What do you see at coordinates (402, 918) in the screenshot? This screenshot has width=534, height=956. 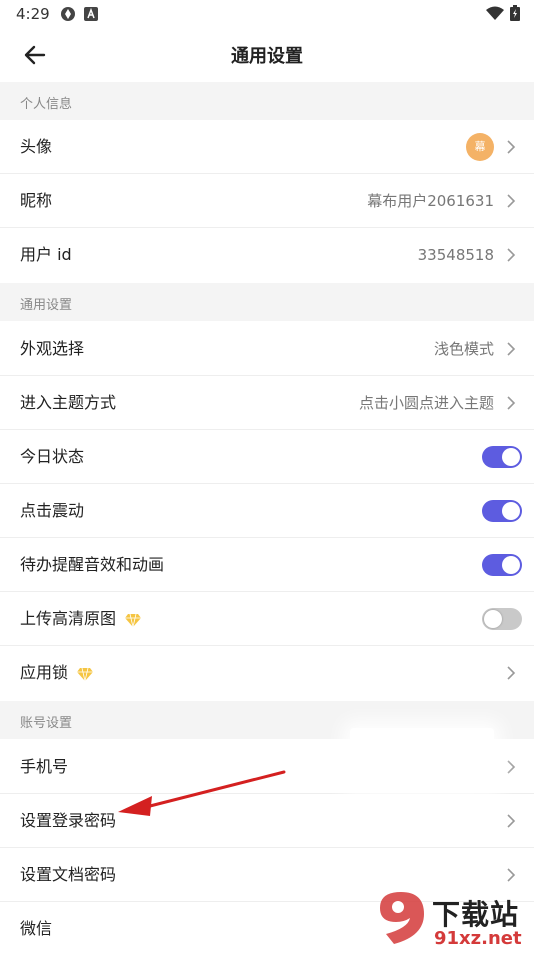 I see `watermark-logo-icon` at bounding box center [402, 918].